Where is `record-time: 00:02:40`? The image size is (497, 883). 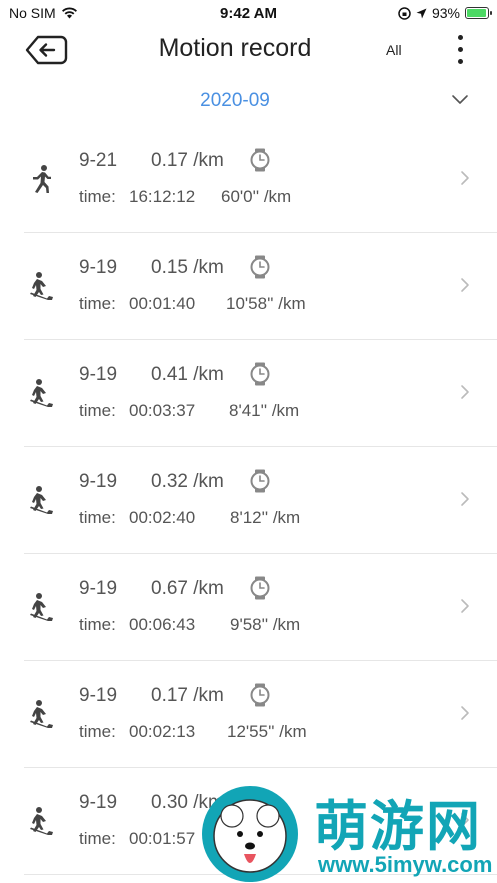 record-time: 00:02:40 is located at coordinates (162, 517).